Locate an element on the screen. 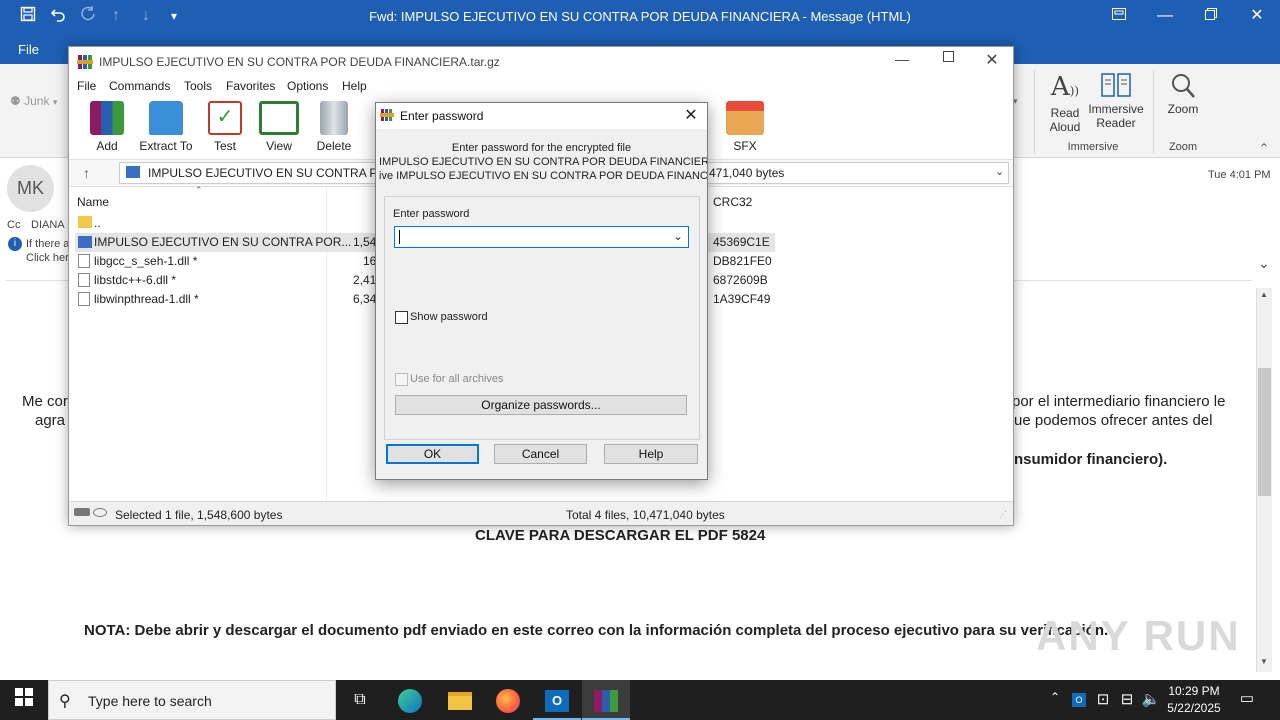  test-icon: ✓ is located at coordinates (225, 118).